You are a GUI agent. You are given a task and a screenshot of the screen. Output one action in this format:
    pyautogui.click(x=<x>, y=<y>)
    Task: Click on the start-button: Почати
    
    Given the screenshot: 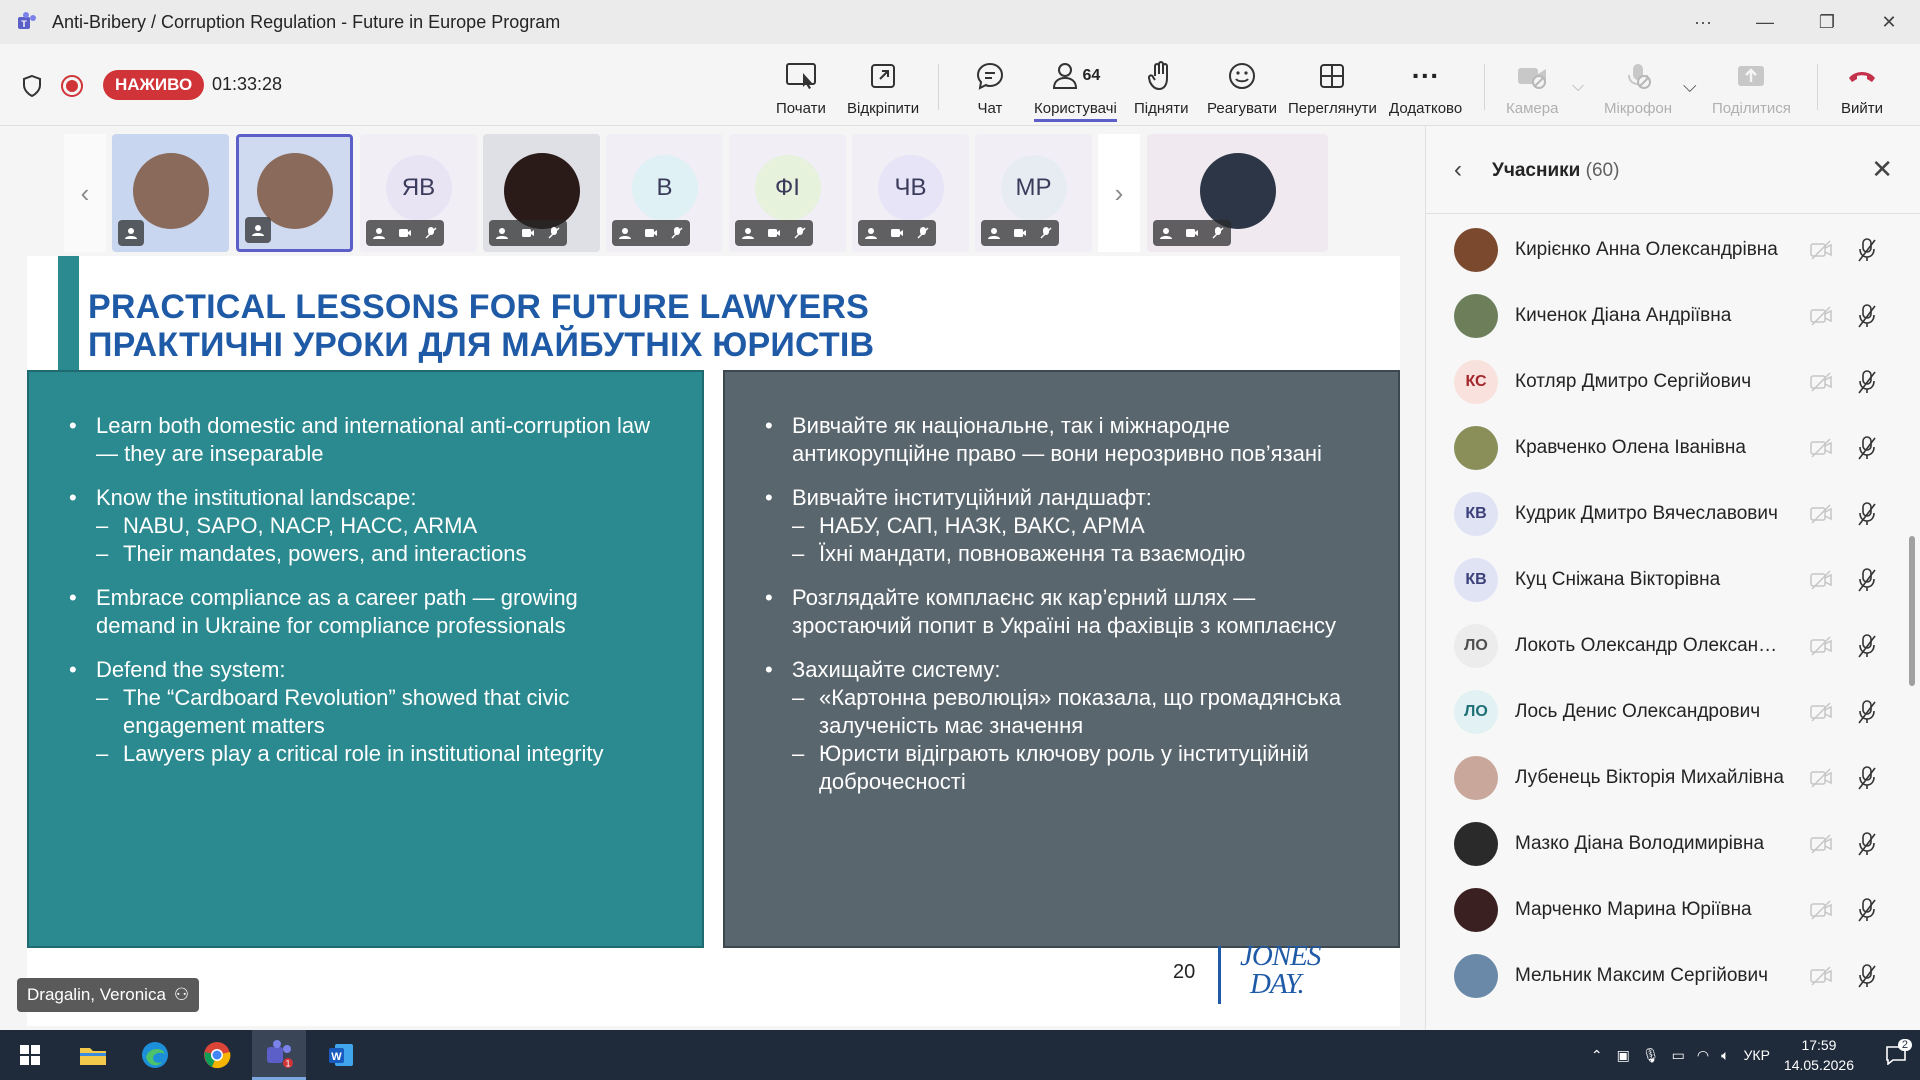 What is the action you would take?
    pyautogui.click(x=801, y=87)
    